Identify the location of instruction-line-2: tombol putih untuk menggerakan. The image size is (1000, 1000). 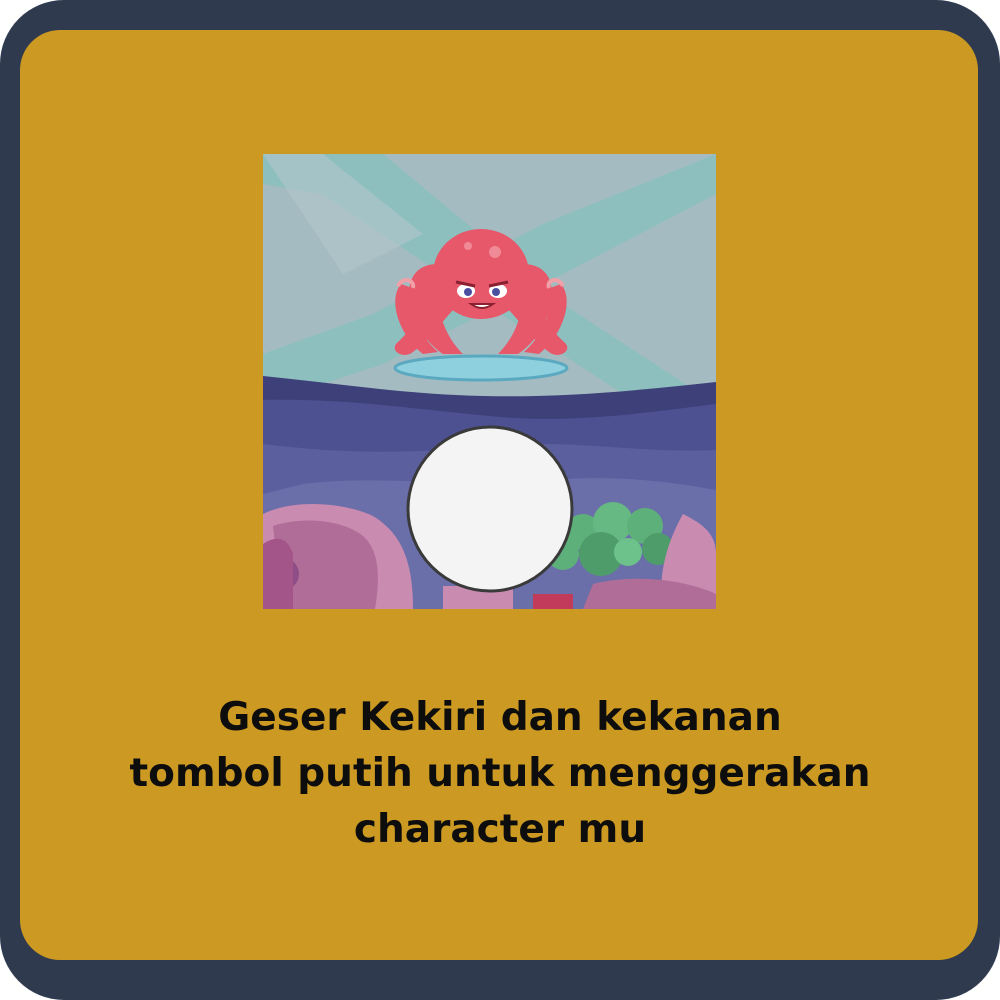
(500, 773).